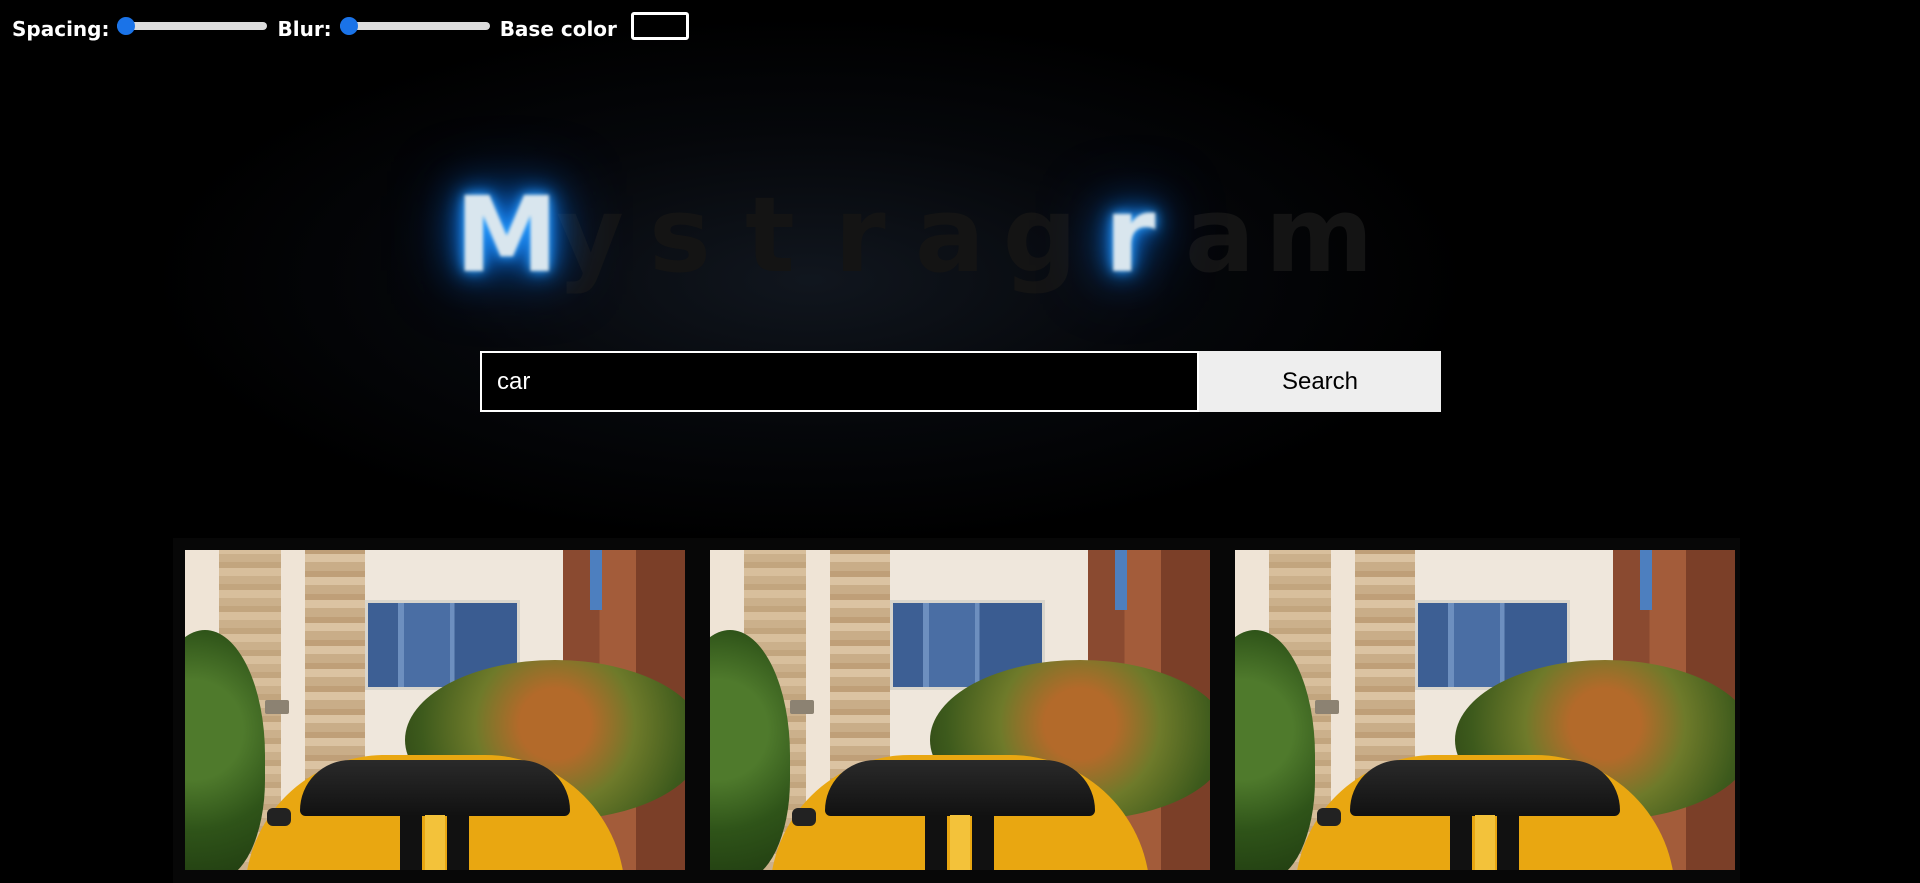  What do you see at coordinates (770, 235) in the screenshot?
I see `logo-letter: t` at bounding box center [770, 235].